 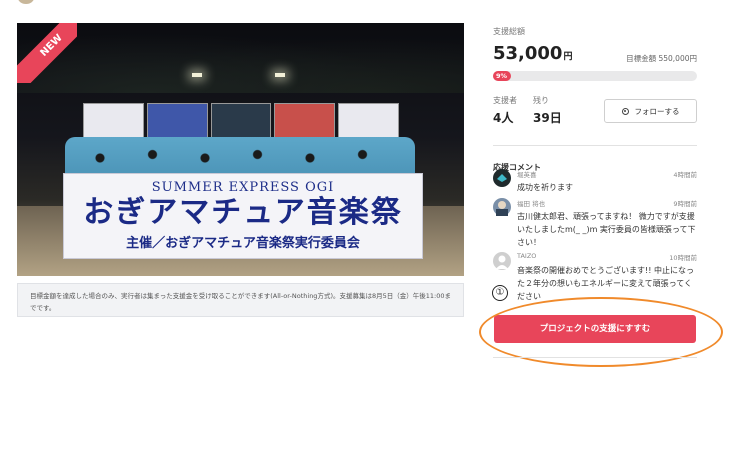 I want to click on banner-sub-text: 主催／おぎアマチュア音楽祭実行委員会, so click(x=243, y=243).